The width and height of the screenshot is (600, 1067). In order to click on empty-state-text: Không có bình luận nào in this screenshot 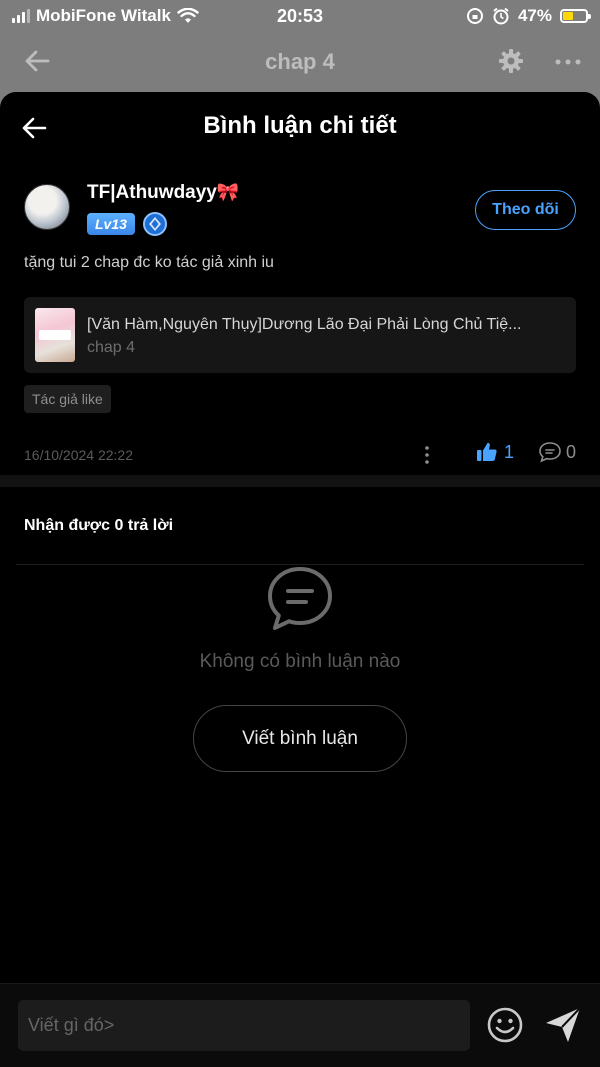, I will do `click(300, 661)`.